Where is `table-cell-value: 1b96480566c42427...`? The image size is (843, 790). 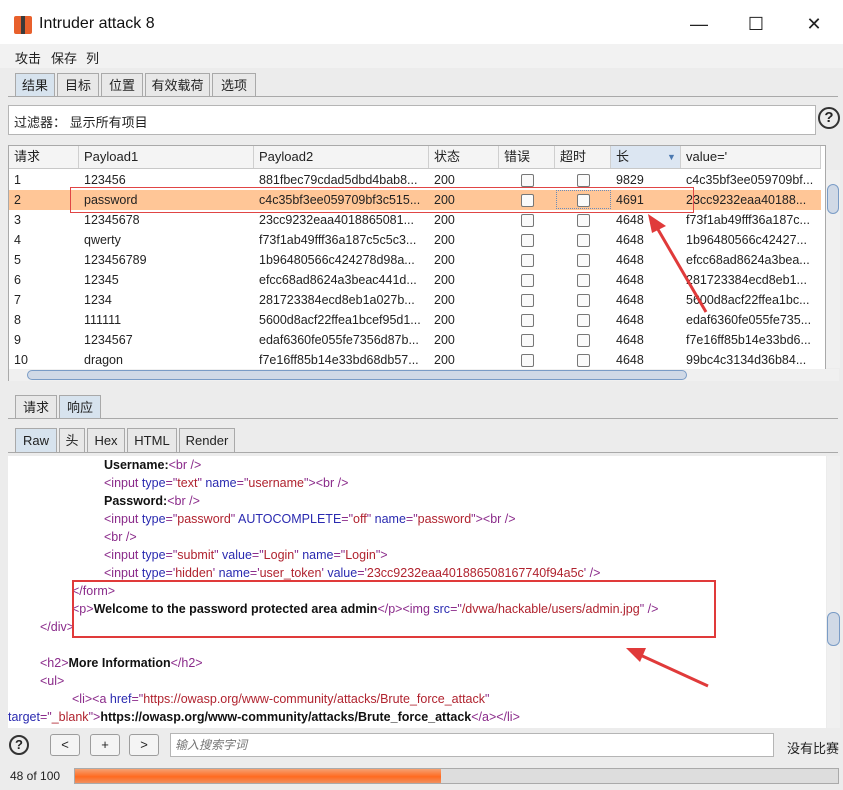 table-cell-value: 1b96480566c42427... is located at coordinates (746, 240).